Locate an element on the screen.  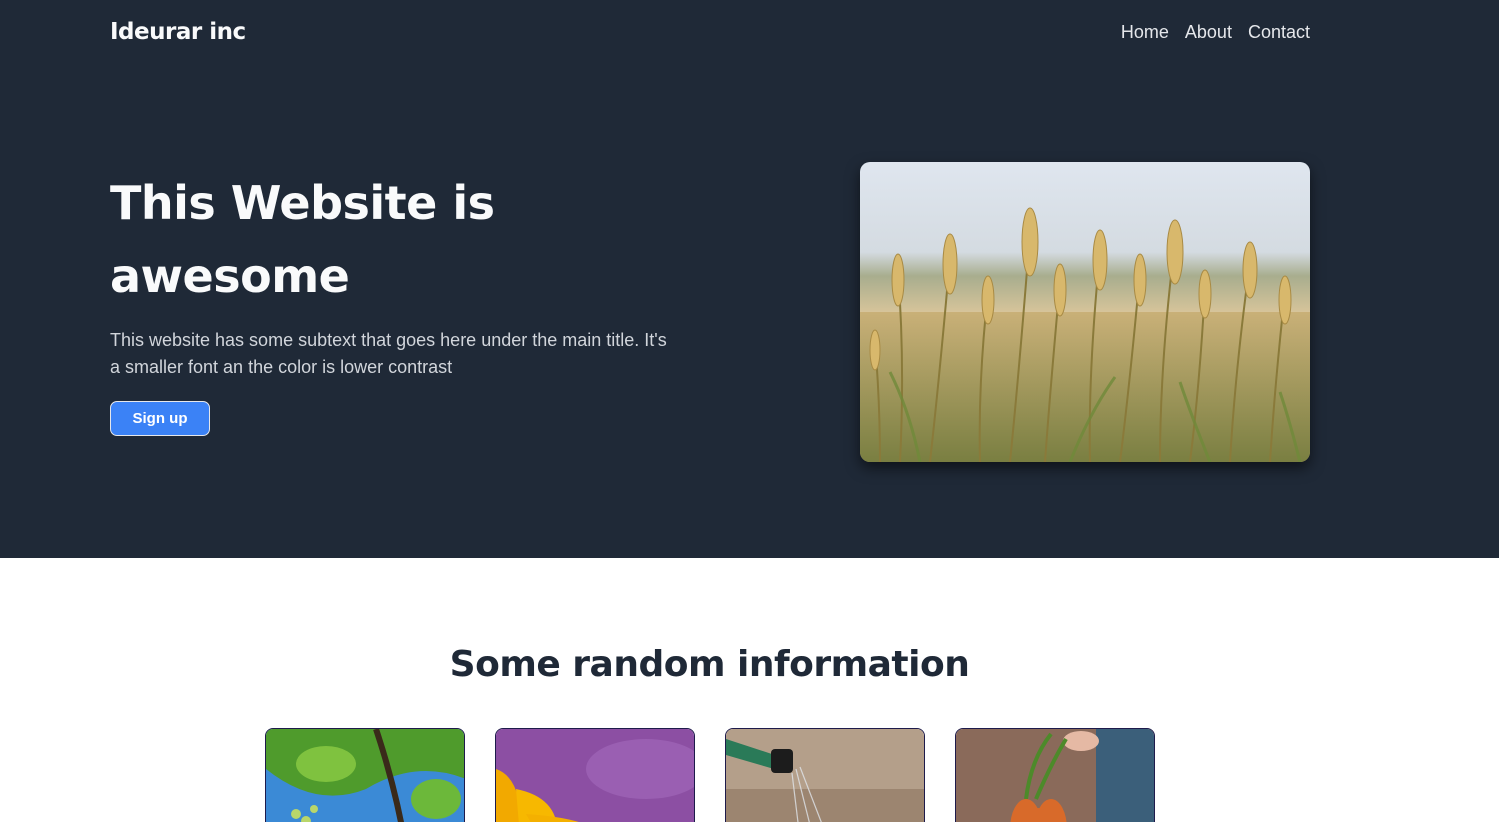
info-card-grapevine is located at coordinates (365, 775).